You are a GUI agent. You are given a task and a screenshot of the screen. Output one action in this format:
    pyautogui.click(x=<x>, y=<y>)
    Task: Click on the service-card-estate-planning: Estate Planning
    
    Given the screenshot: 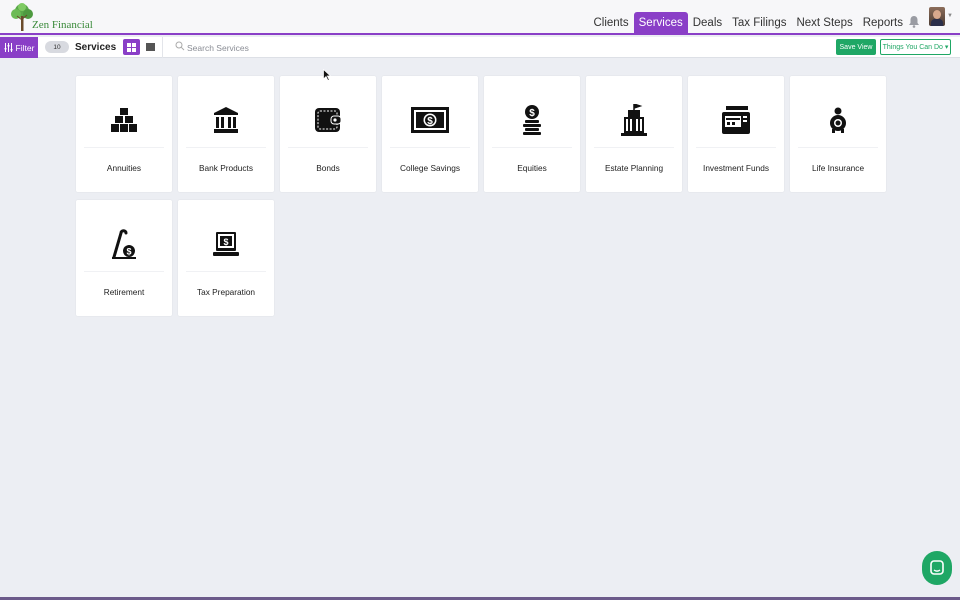 What is the action you would take?
    pyautogui.click(x=634, y=134)
    